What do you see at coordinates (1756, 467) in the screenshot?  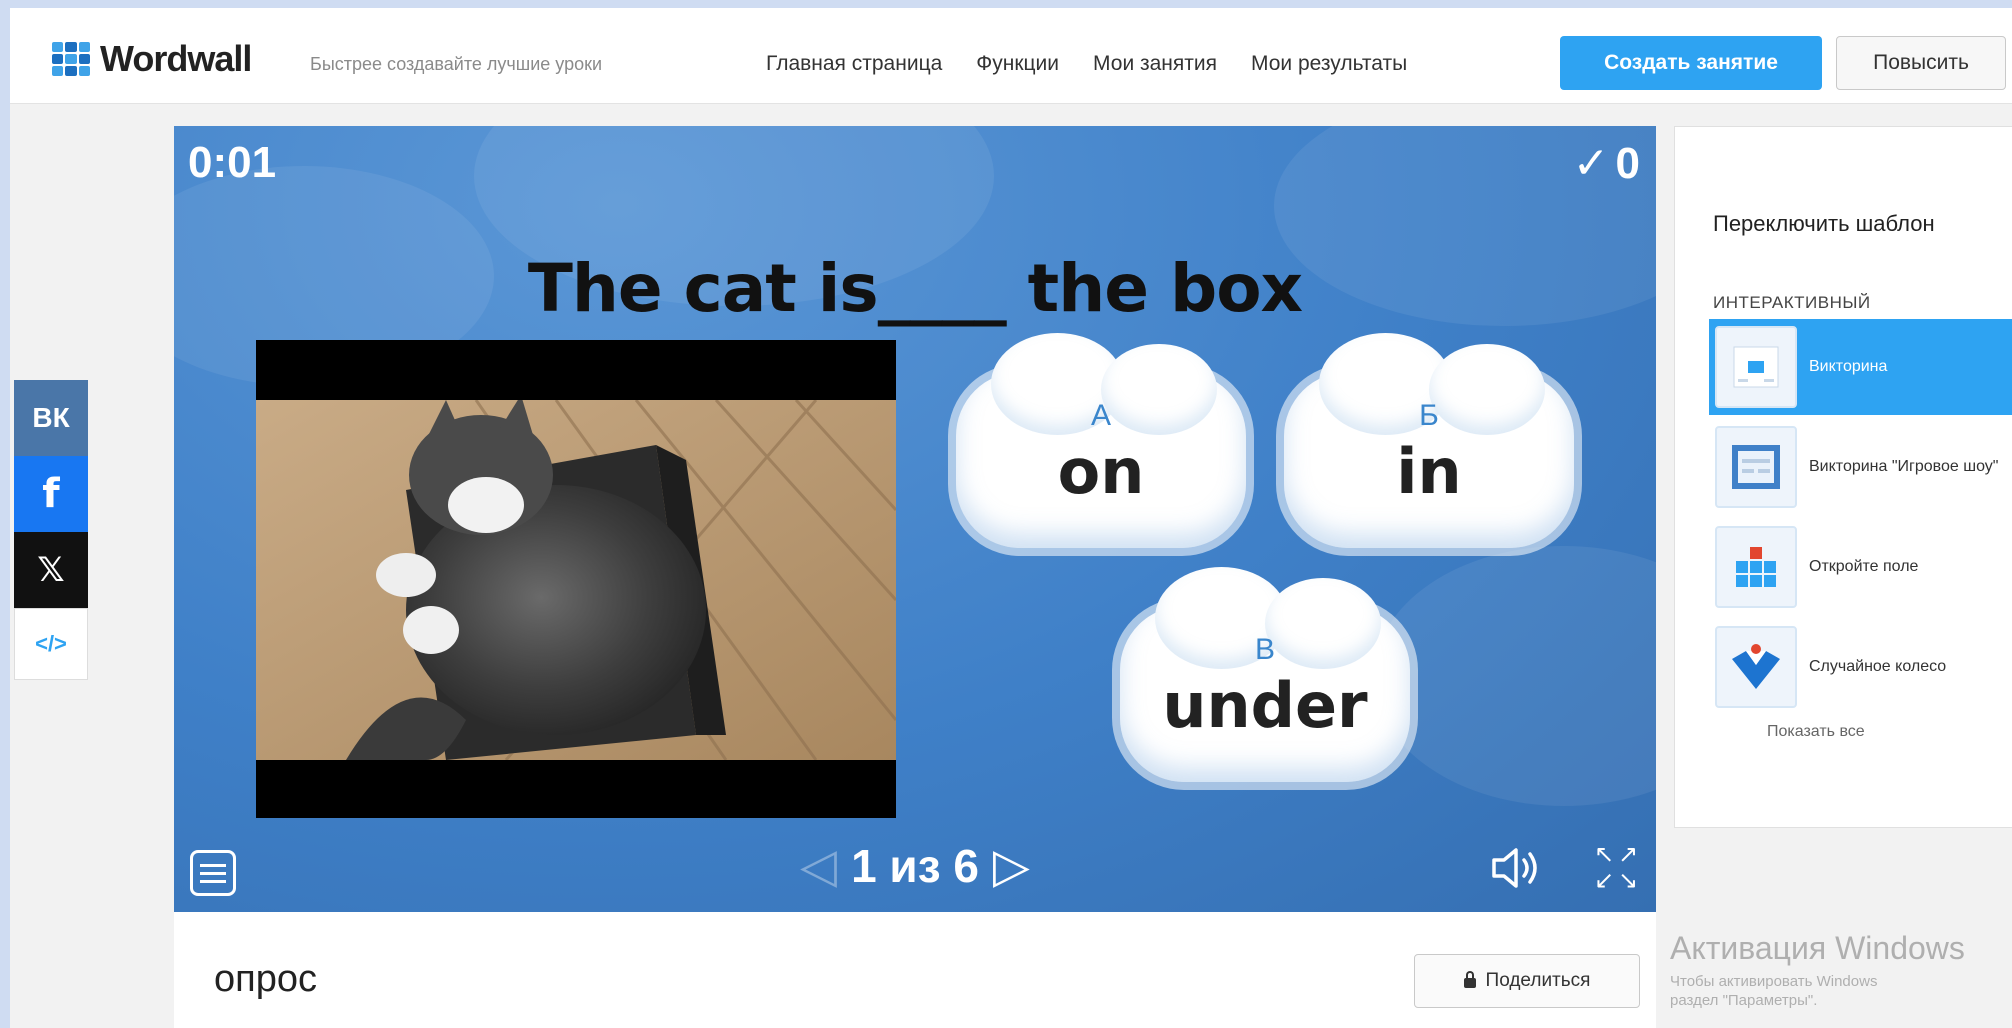 I see `game-show-template-icon` at bounding box center [1756, 467].